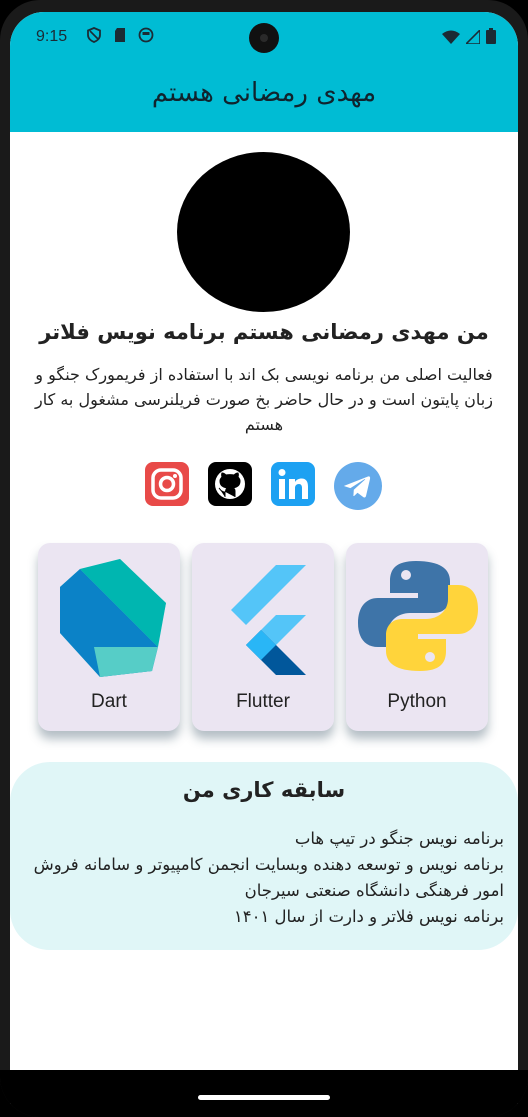 This screenshot has width=528, height=1117. I want to click on skill-card-flutter: Flutter, so click(263, 637).